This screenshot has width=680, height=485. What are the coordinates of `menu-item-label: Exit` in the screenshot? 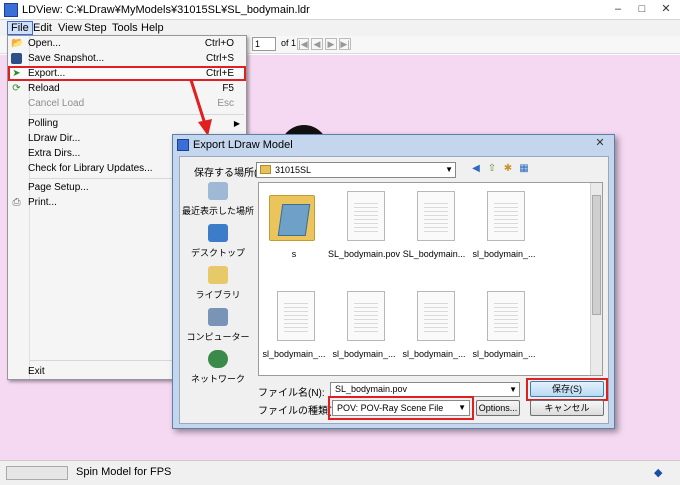 It's located at (36, 371).